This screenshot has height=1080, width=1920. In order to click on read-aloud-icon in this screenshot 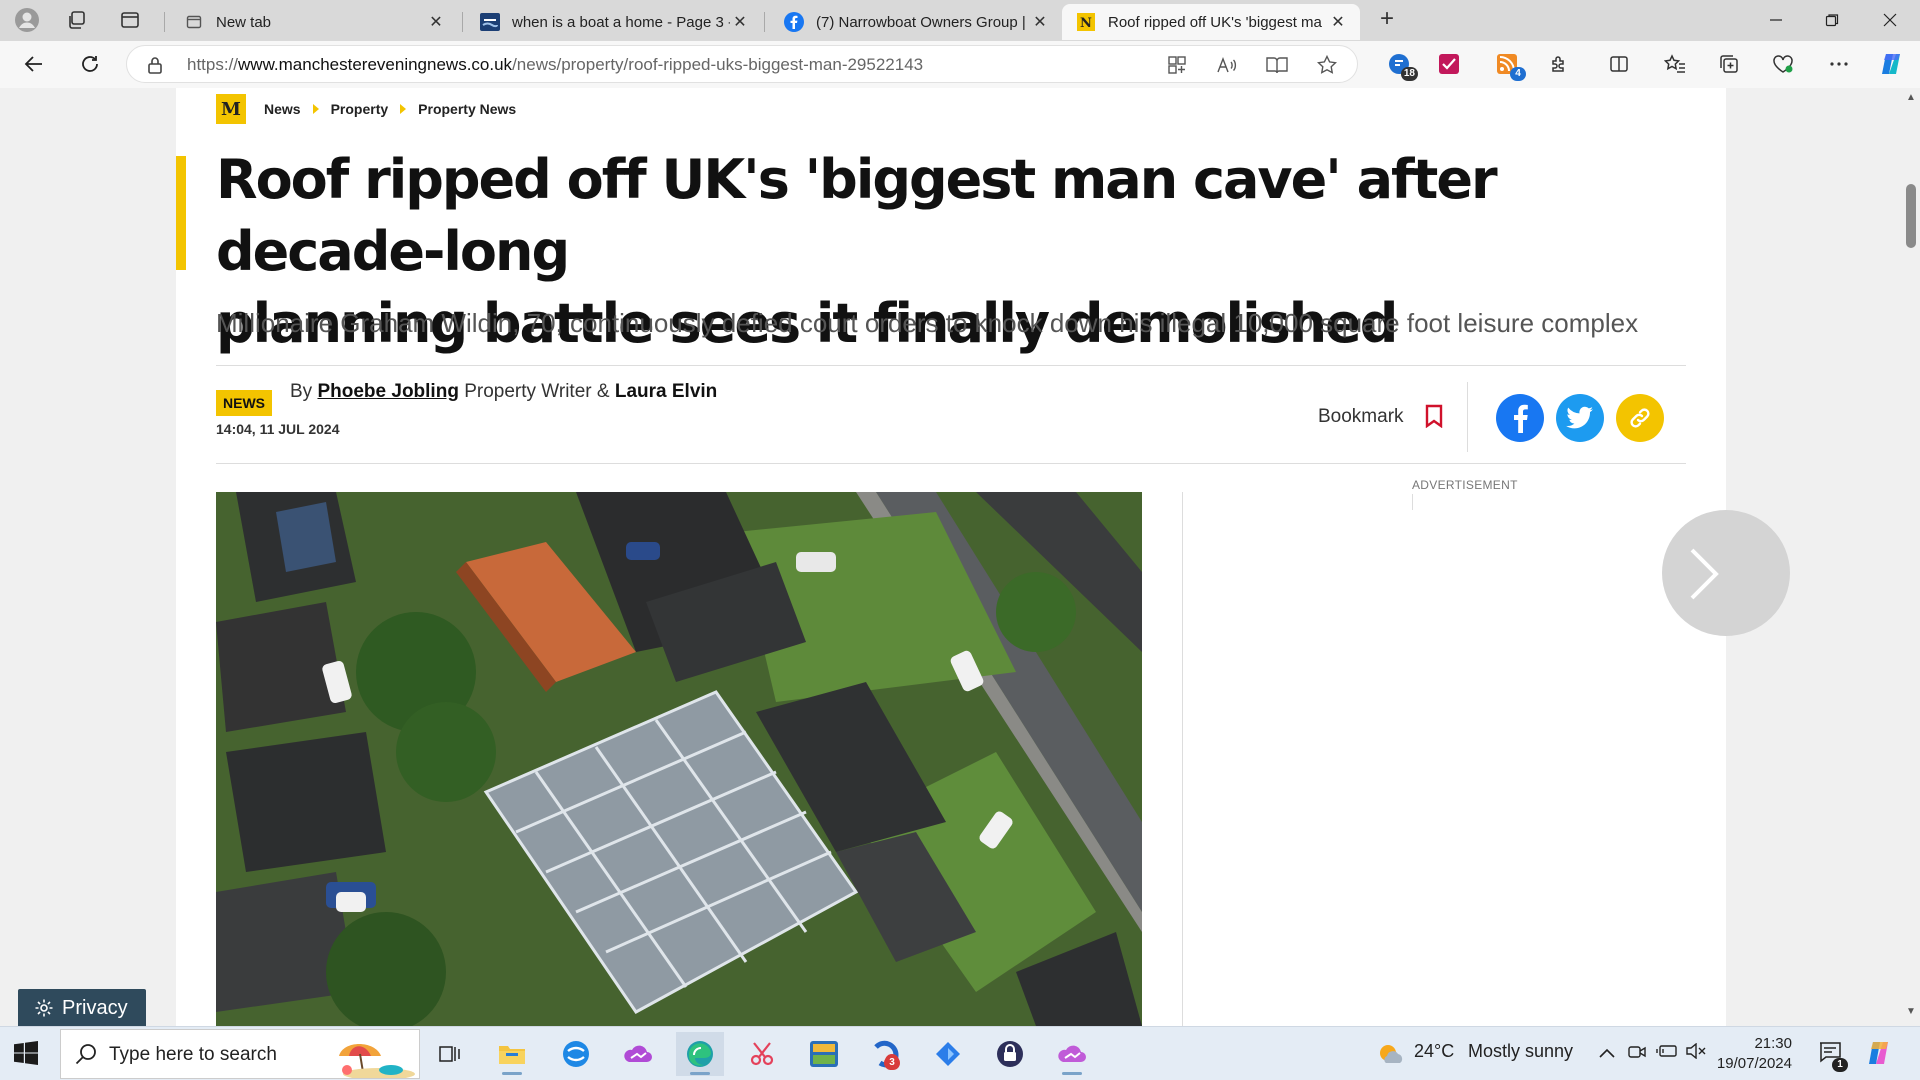, I will do `click(1227, 65)`.